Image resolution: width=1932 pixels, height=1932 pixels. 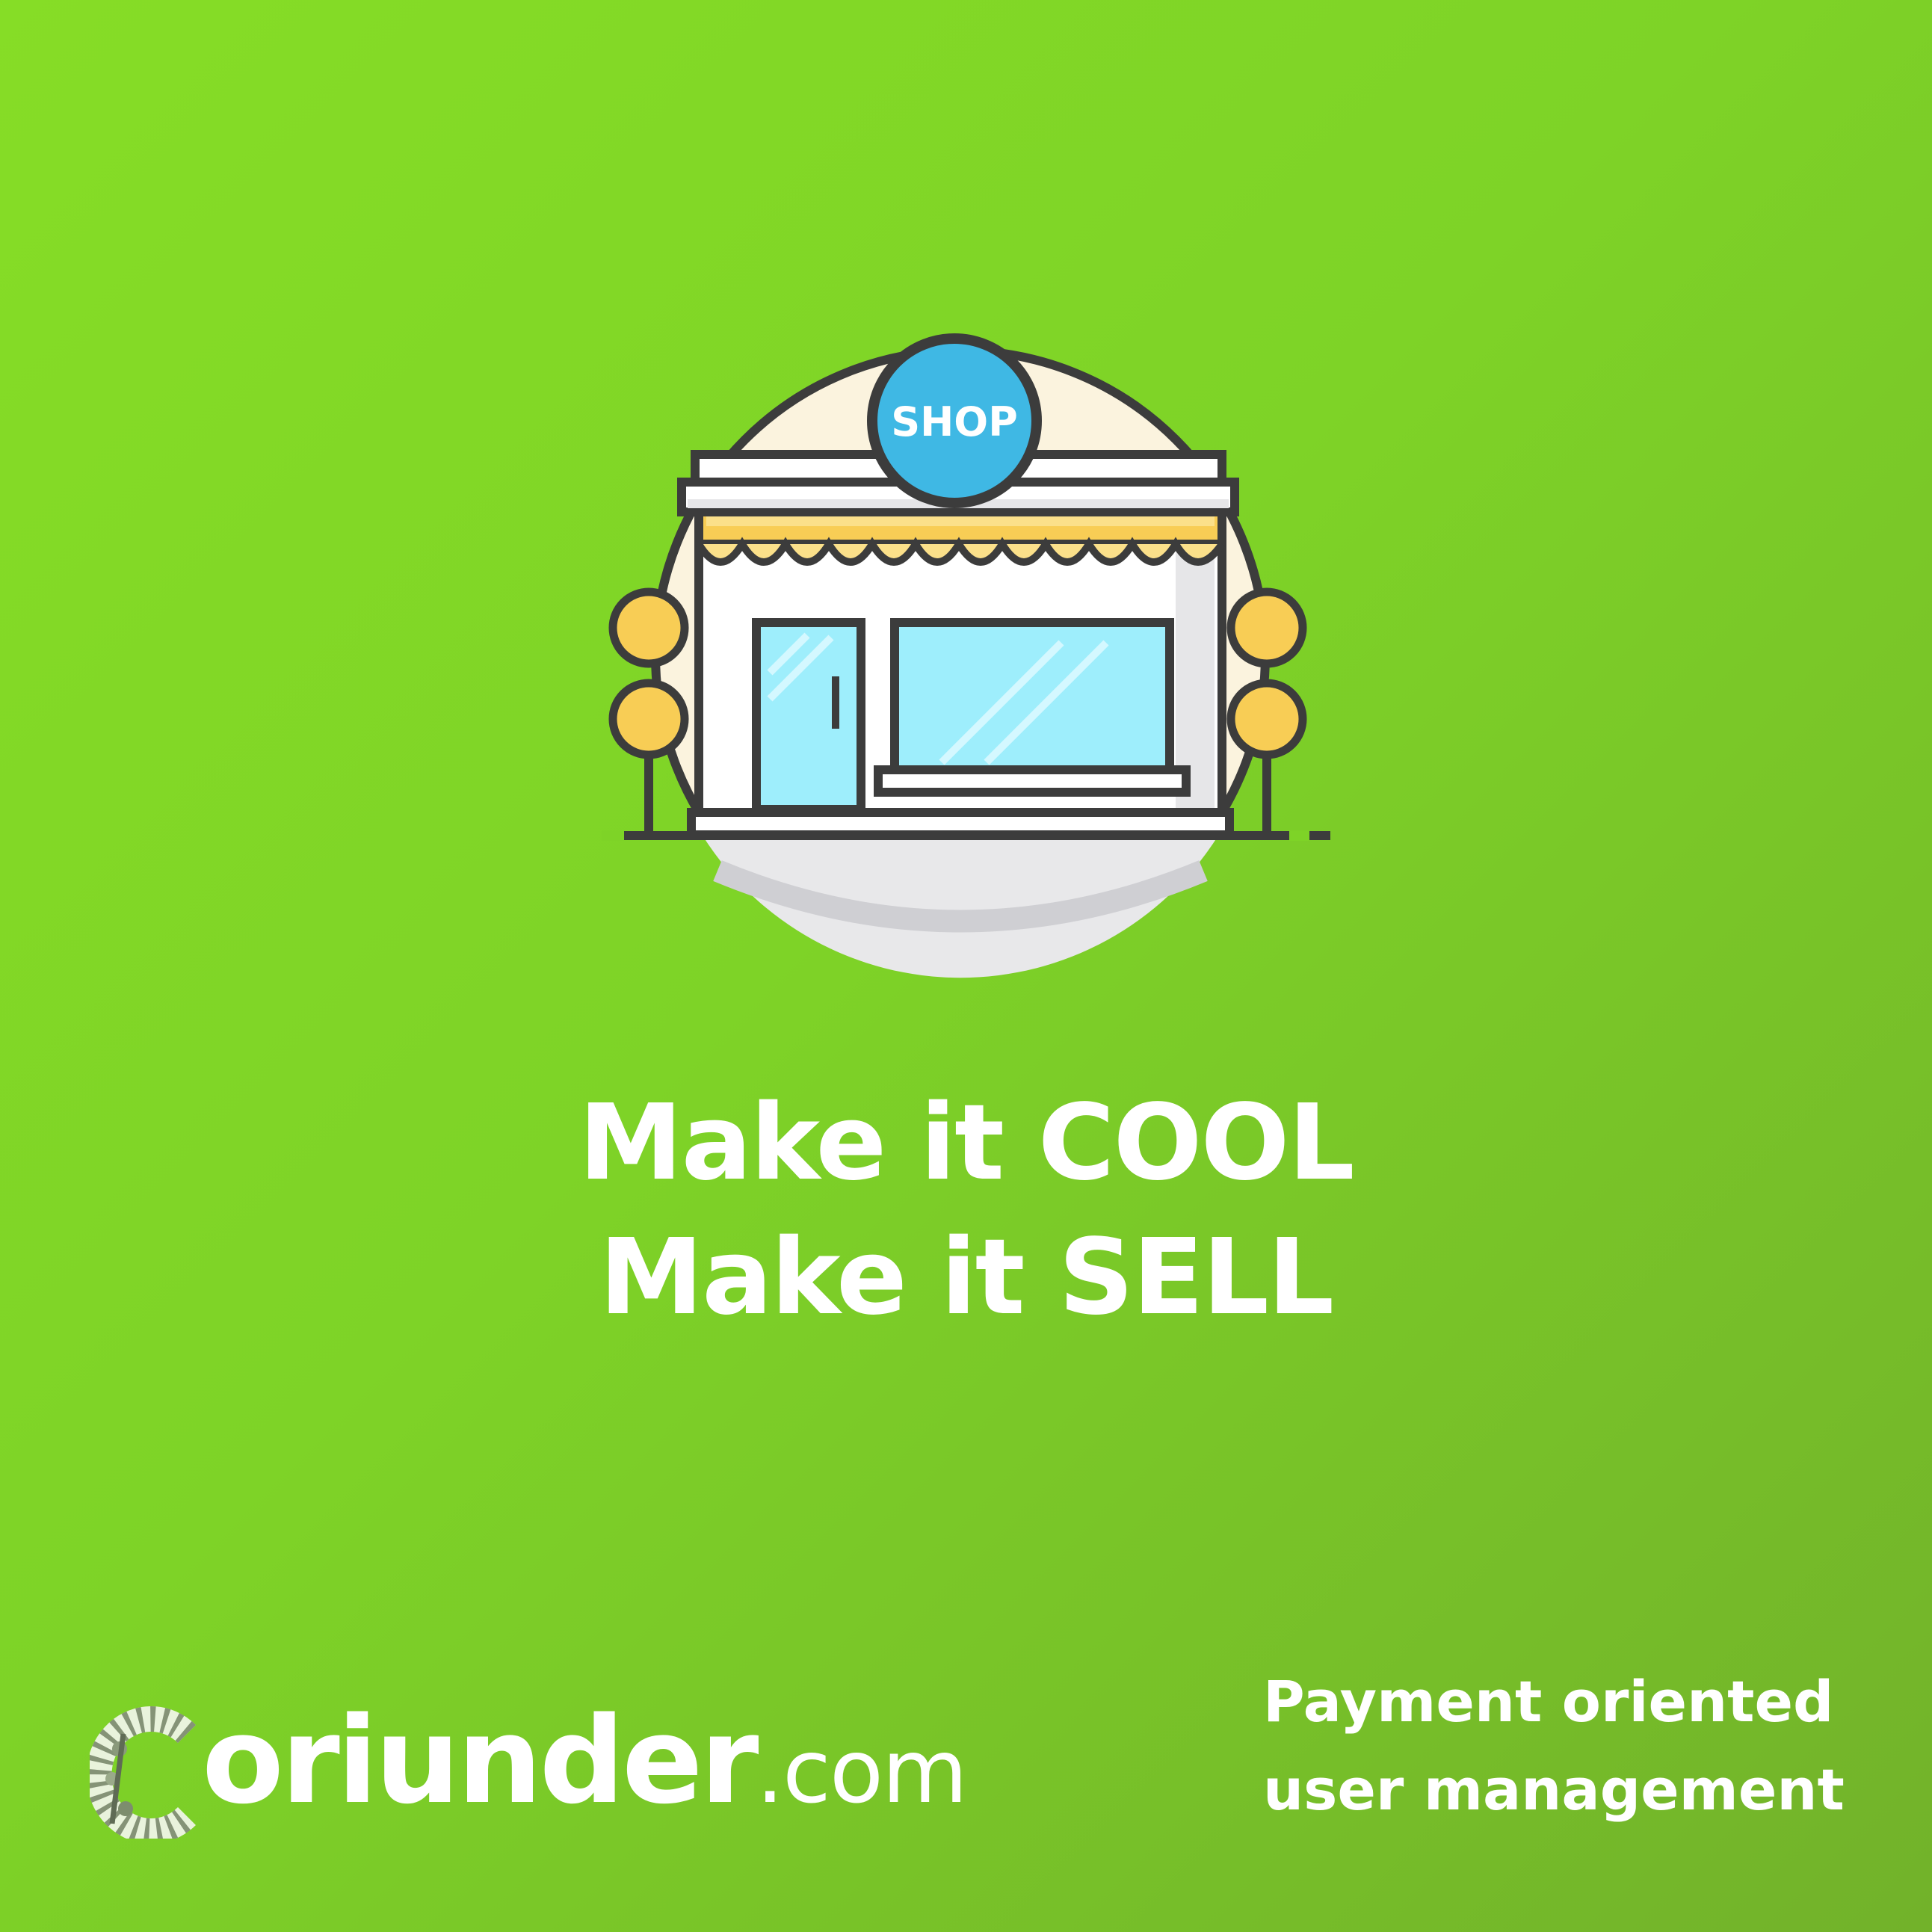 I want to click on illustration-ground, so click(x=960, y=907).